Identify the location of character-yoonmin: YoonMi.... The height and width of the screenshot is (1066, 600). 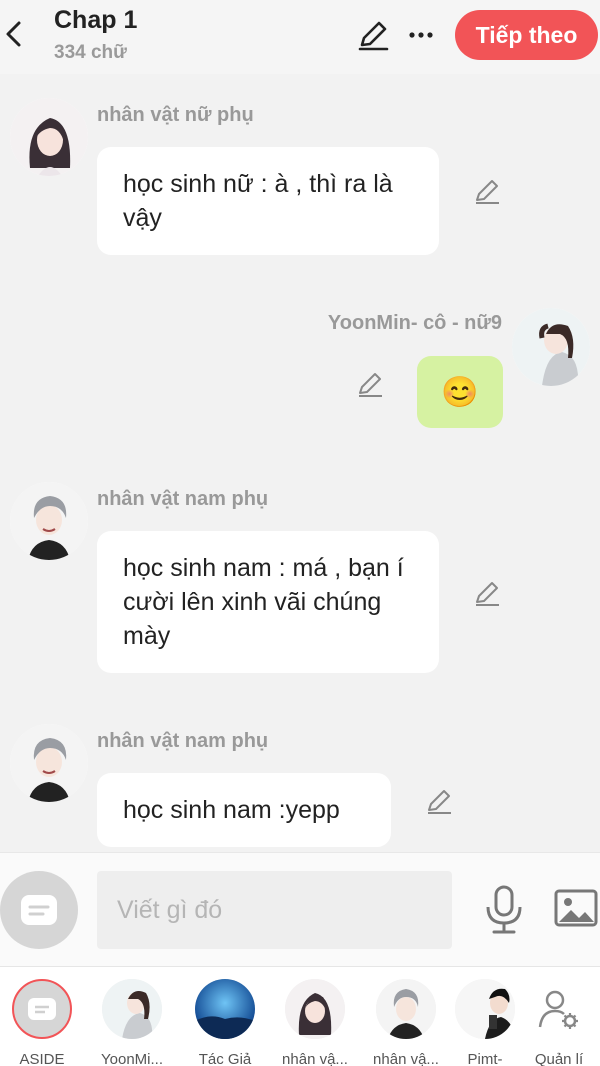
(132, 1022).